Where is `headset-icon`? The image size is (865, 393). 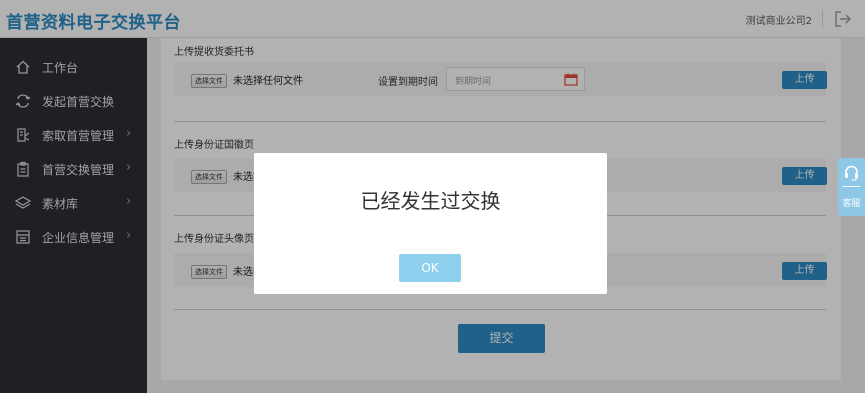 headset-icon is located at coordinates (851, 173).